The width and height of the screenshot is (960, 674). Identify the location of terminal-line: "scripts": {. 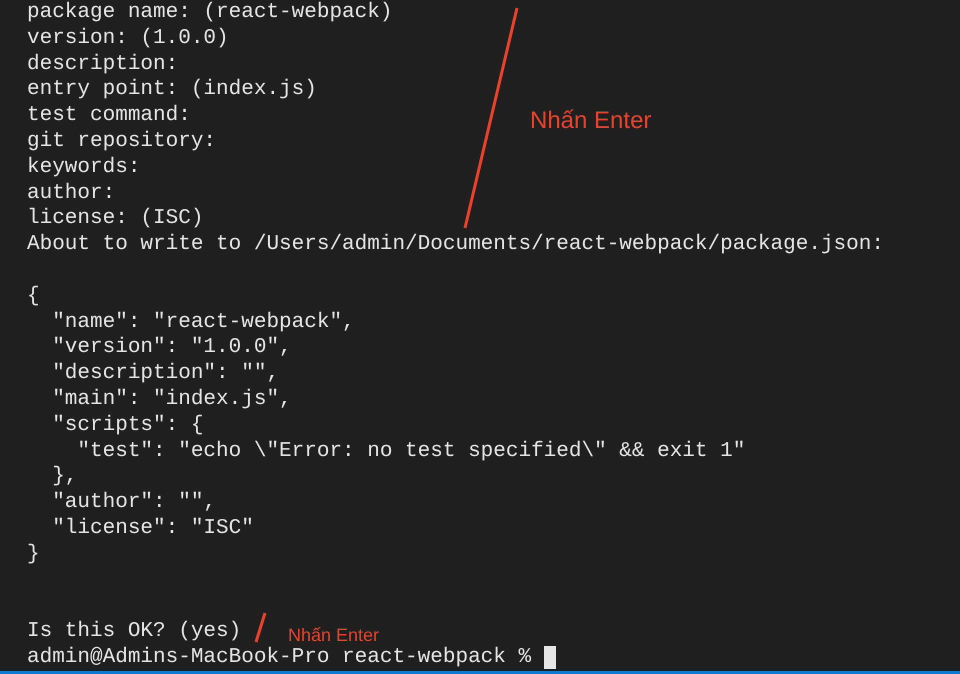
(127, 425).